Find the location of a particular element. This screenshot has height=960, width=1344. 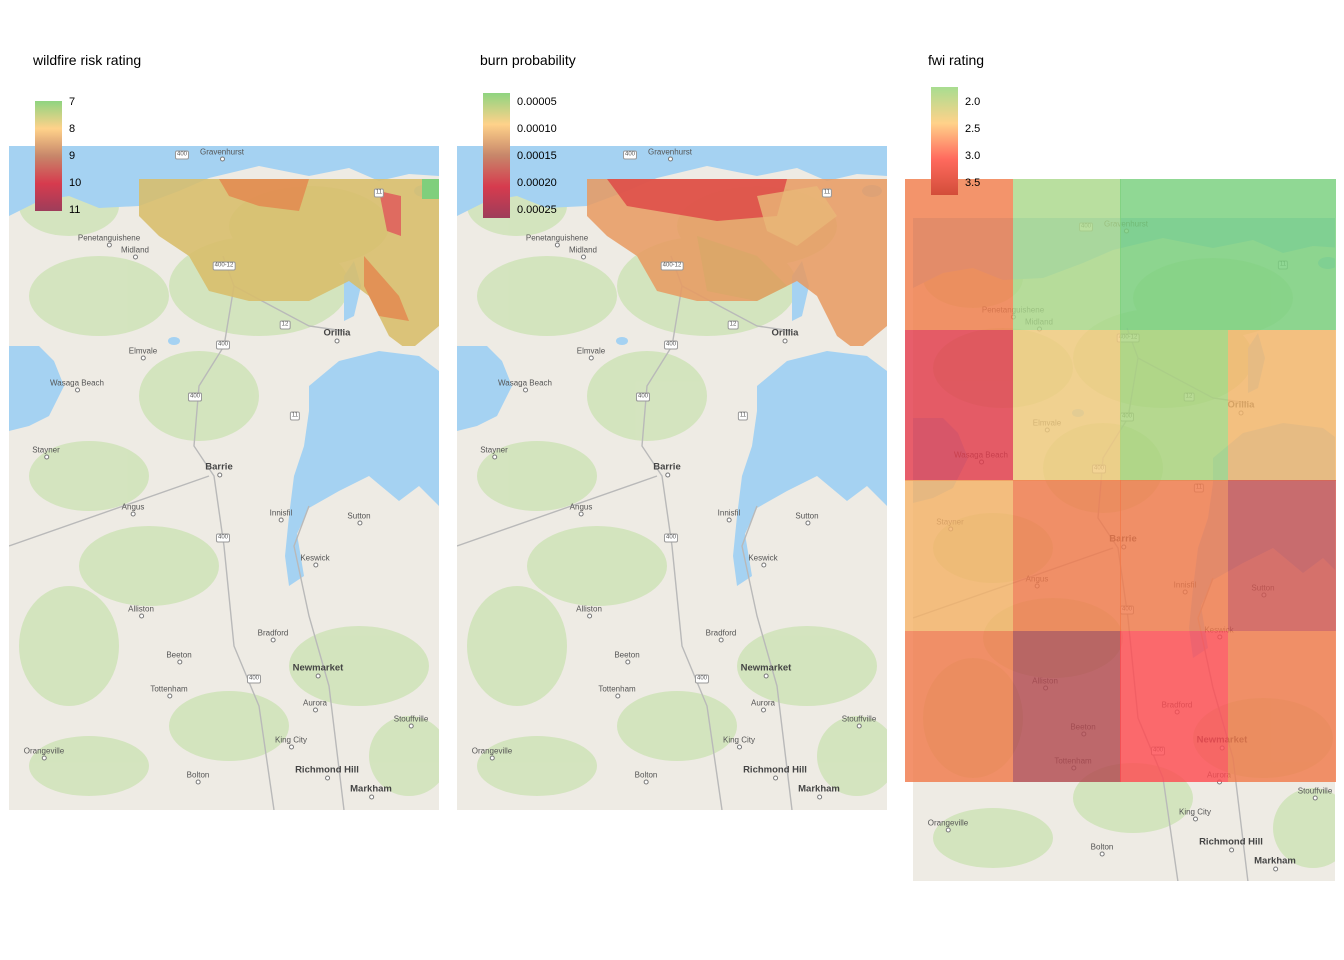

legend-label: 11 is located at coordinates (75, 210).